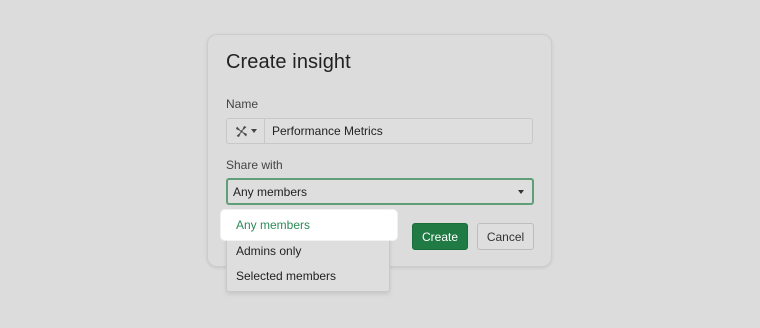  Describe the element at coordinates (398, 131) in the screenshot. I see `name-input` at that location.